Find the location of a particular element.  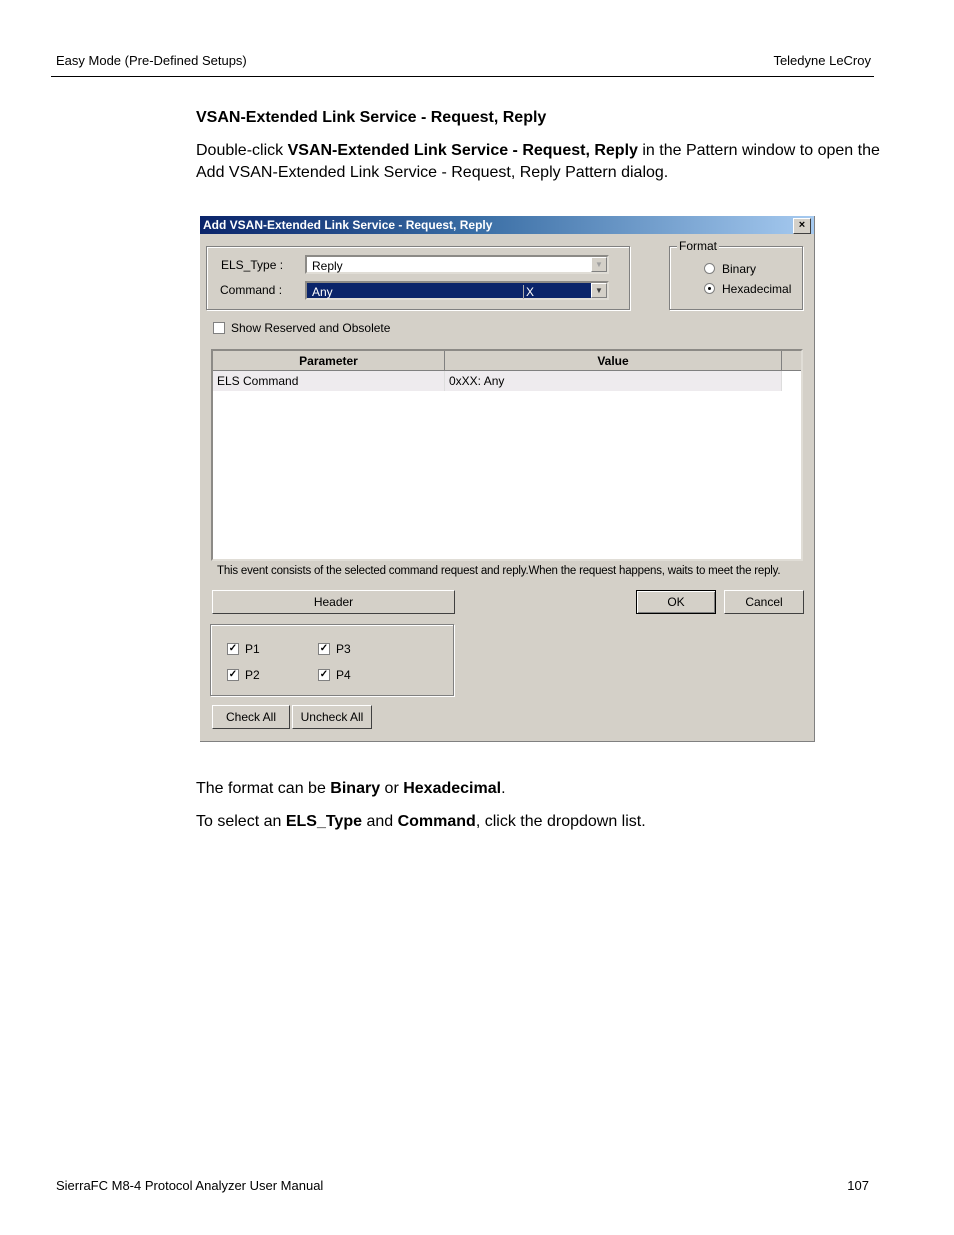

port-p3-checkbox: ✓ is located at coordinates (324, 649).